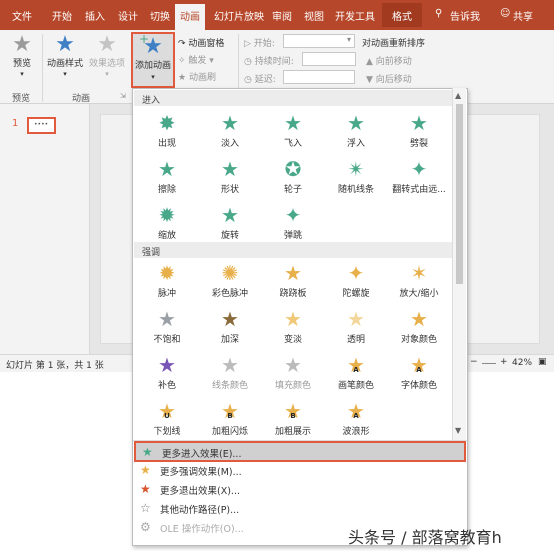 The width and height of the screenshot is (554, 551). Describe the element at coordinates (389, 78) in the screenshot. I see `move-later-button: ▼ 向后移动` at that location.